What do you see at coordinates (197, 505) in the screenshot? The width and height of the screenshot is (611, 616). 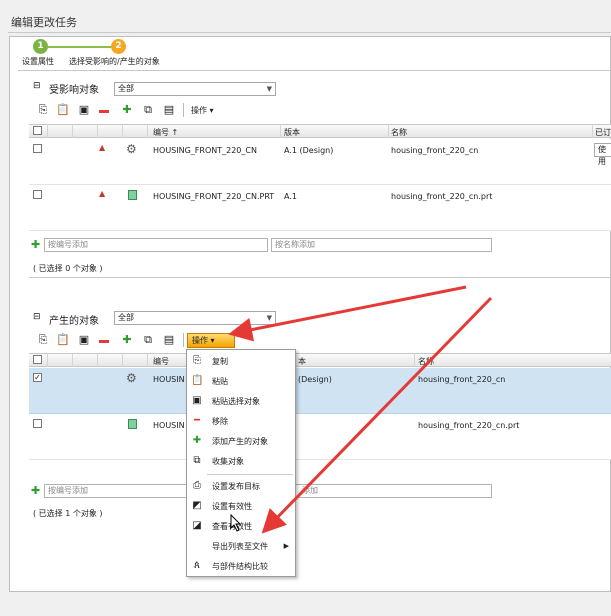 I see `set-effectivity-icon: ◩` at bounding box center [197, 505].